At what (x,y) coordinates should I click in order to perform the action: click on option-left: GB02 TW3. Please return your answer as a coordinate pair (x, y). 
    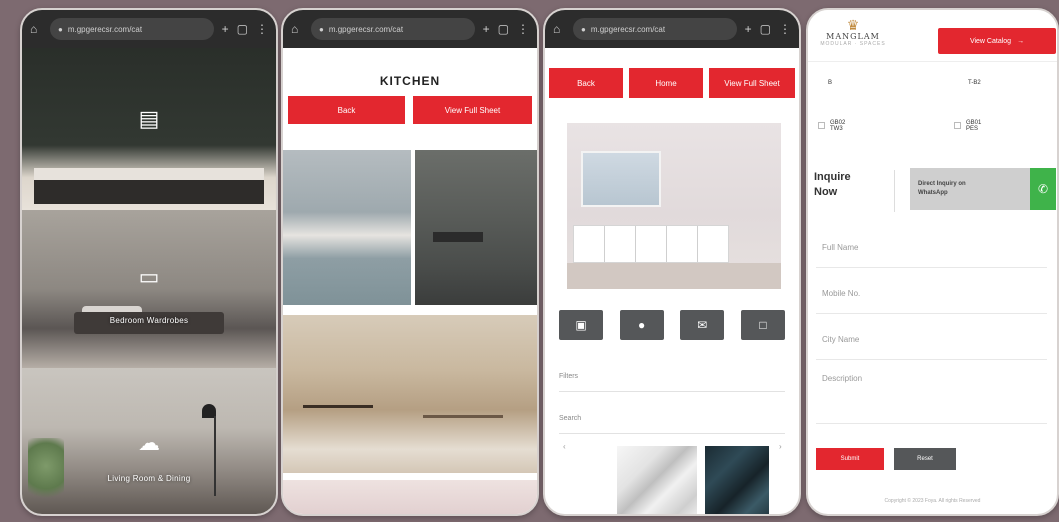
    Looking at the image, I should click on (838, 126).